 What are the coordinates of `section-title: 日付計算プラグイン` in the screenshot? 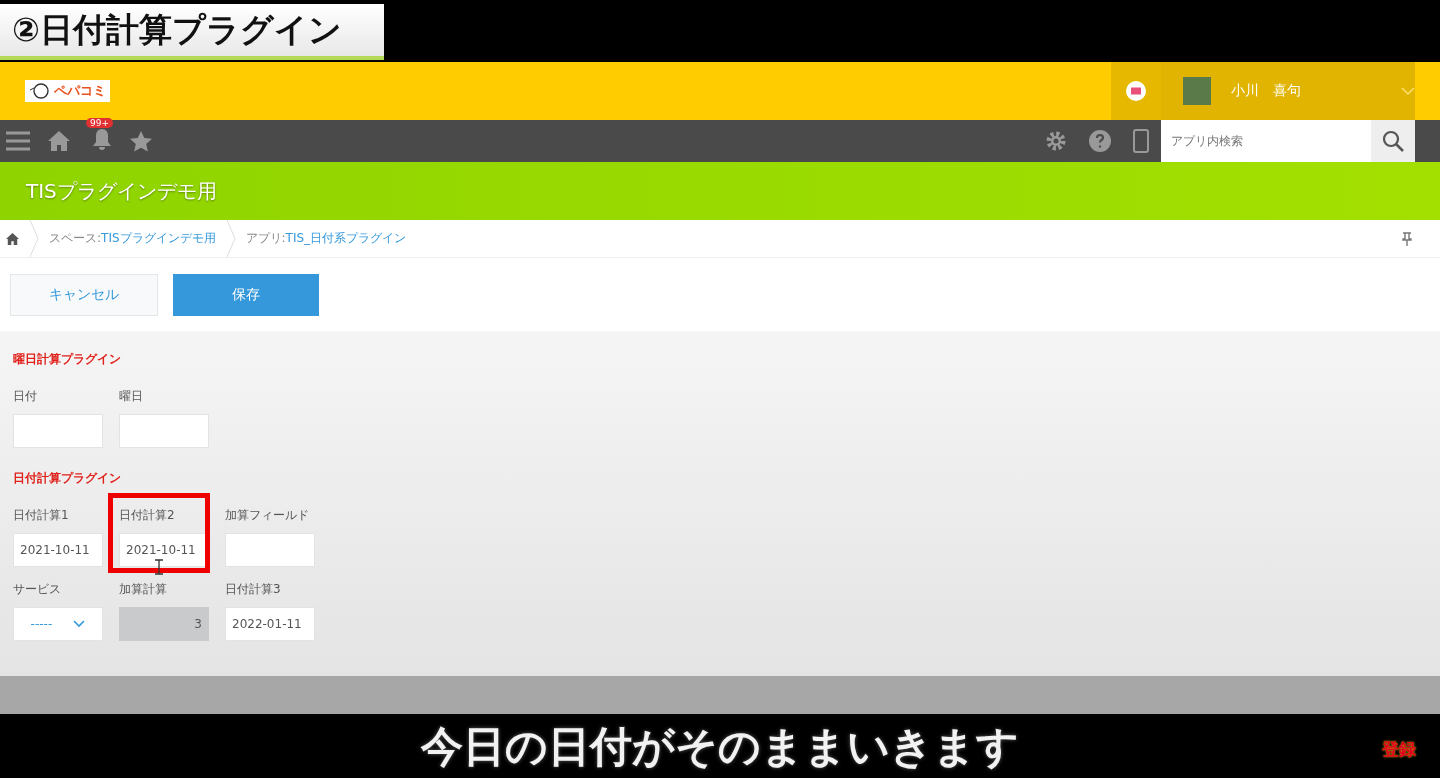 It's located at (67, 478).